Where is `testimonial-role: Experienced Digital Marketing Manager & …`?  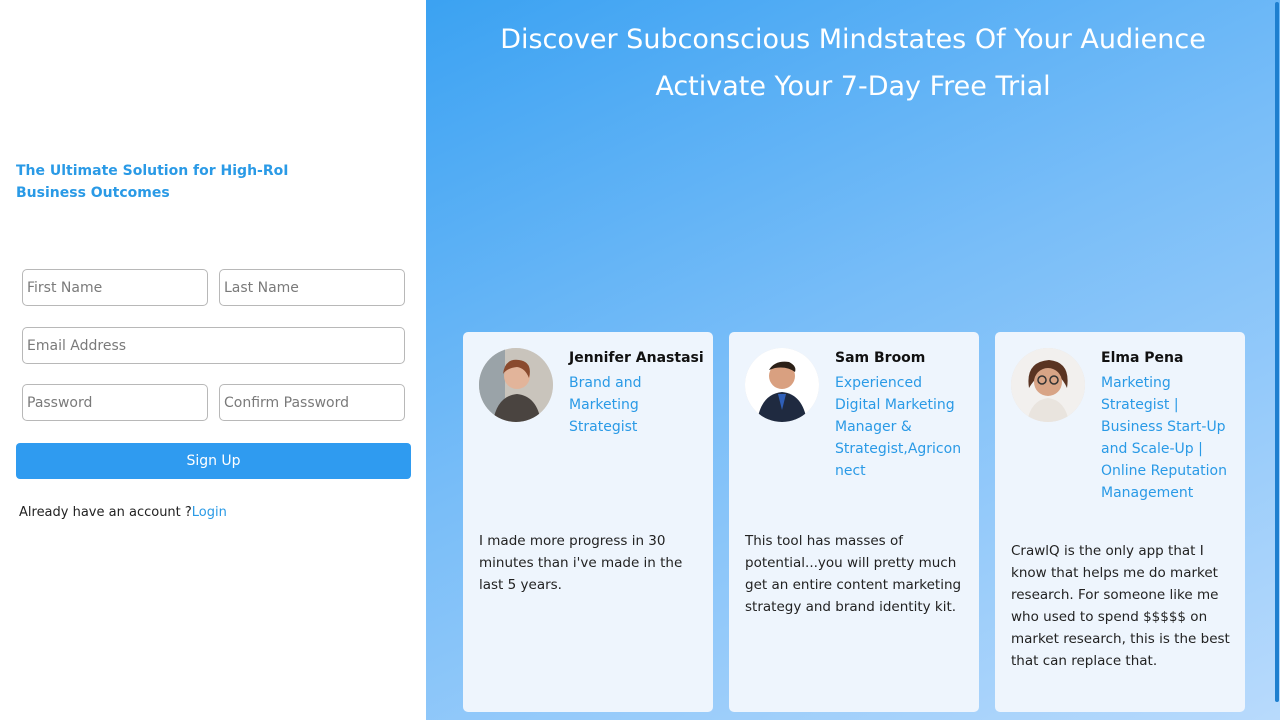 testimonial-role: Experienced Digital Marketing Manager & … is located at coordinates (898, 427).